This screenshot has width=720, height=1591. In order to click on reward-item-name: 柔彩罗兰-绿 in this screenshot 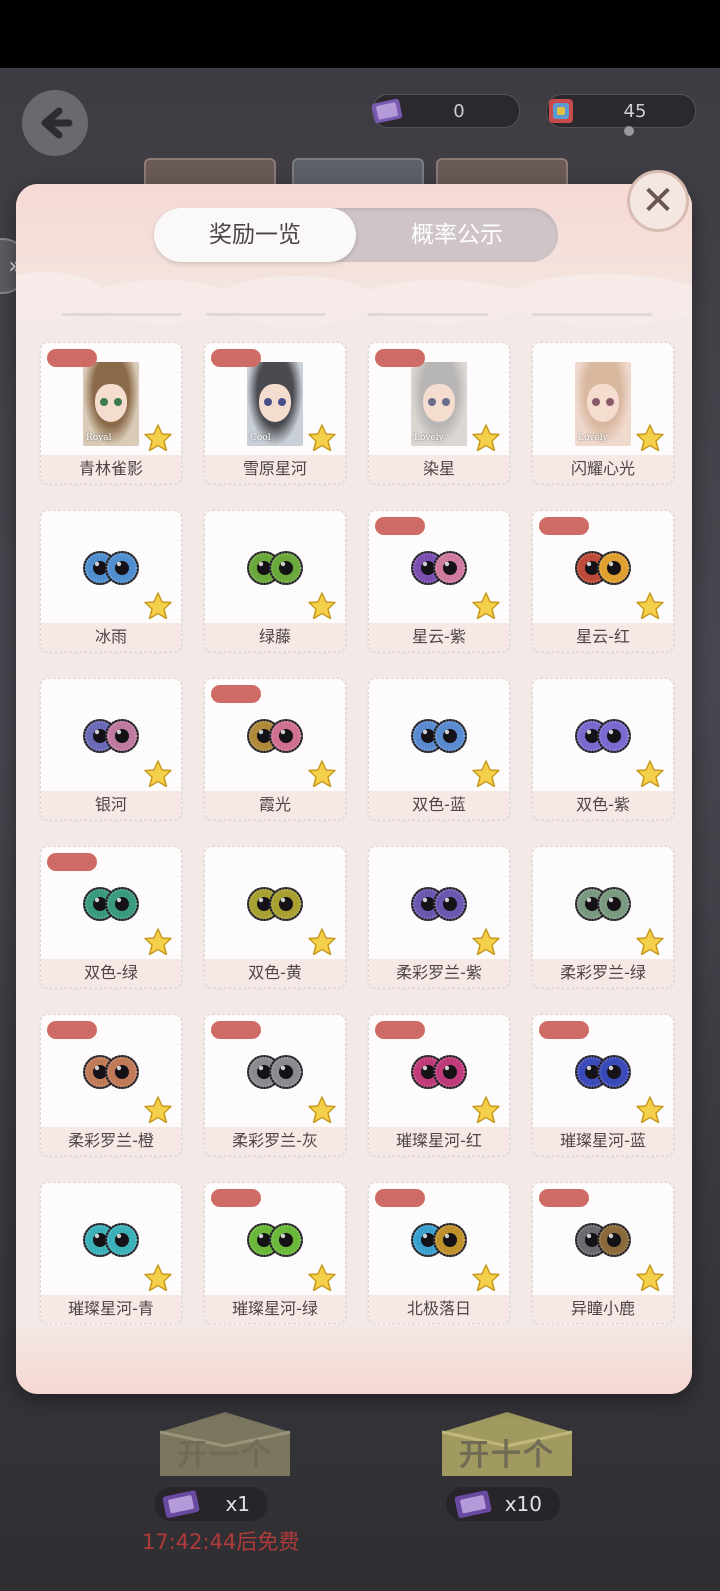, I will do `click(603, 973)`.